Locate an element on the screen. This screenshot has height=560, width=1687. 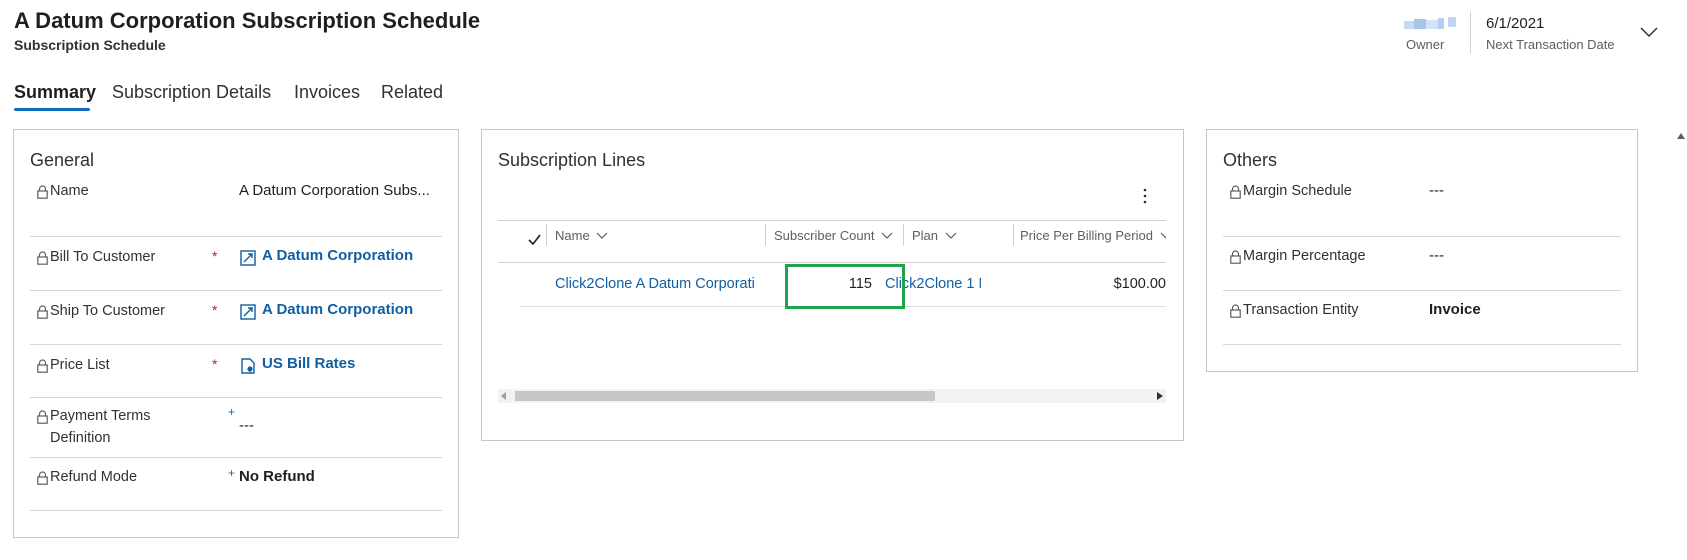
field-label-bill-to-customer: Bill To Customer is located at coordinates (103, 257).